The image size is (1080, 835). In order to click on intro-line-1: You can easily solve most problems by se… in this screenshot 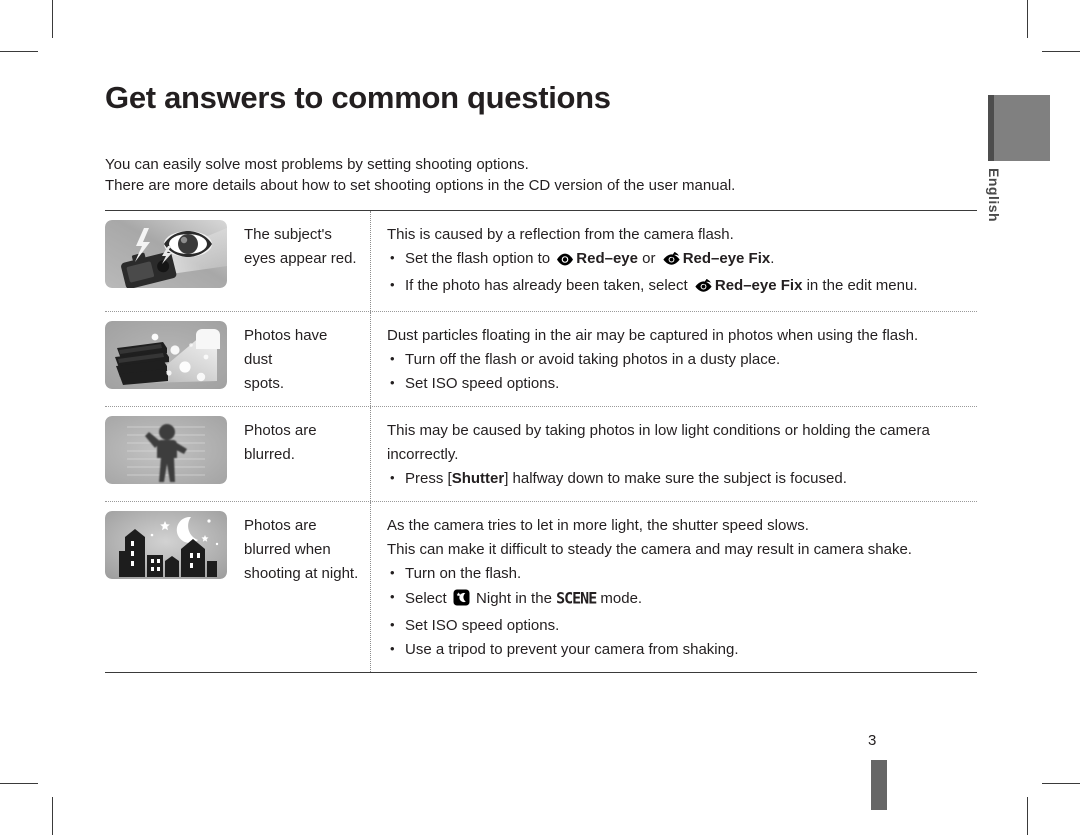, I will do `click(317, 164)`.